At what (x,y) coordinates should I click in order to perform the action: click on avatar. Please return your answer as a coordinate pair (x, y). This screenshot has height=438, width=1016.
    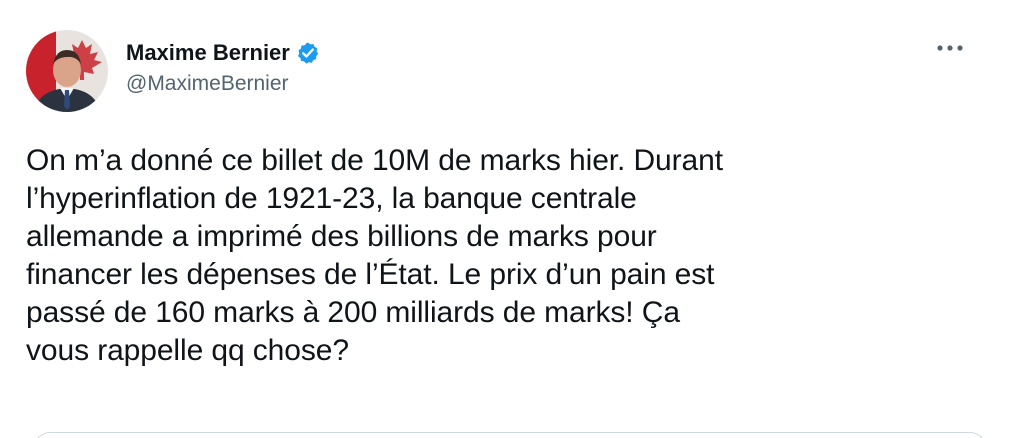
    Looking at the image, I should click on (67, 71).